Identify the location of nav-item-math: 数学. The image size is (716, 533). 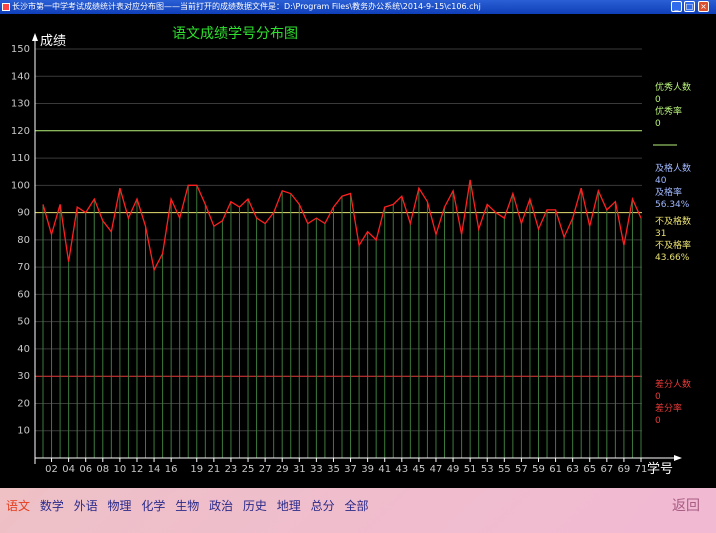
(52, 506).